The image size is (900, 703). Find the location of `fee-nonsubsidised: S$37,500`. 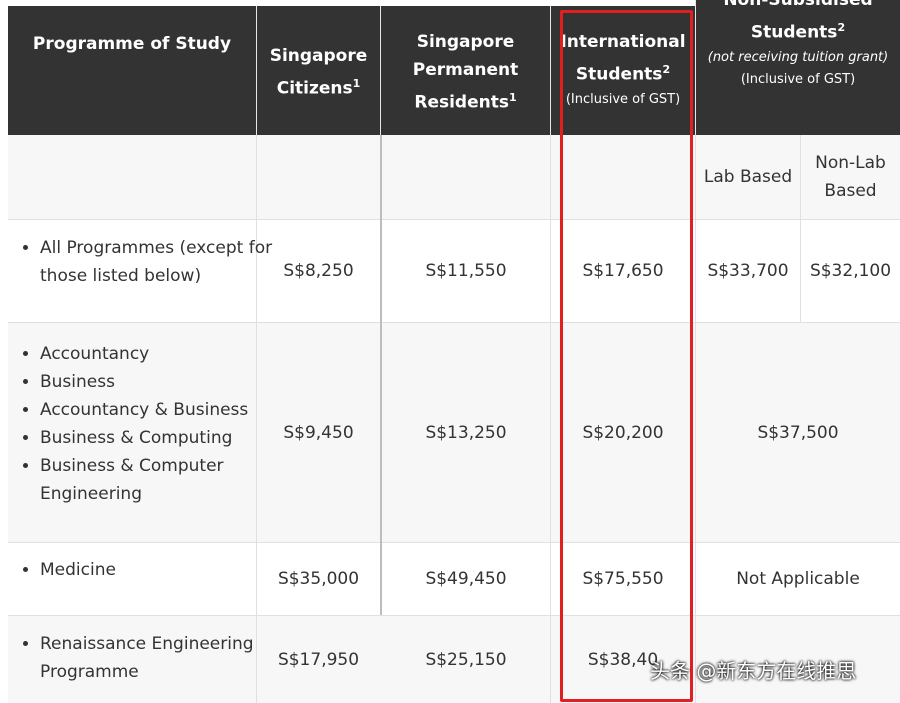

fee-nonsubsidised: S$37,500 is located at coordinates (798, 432).